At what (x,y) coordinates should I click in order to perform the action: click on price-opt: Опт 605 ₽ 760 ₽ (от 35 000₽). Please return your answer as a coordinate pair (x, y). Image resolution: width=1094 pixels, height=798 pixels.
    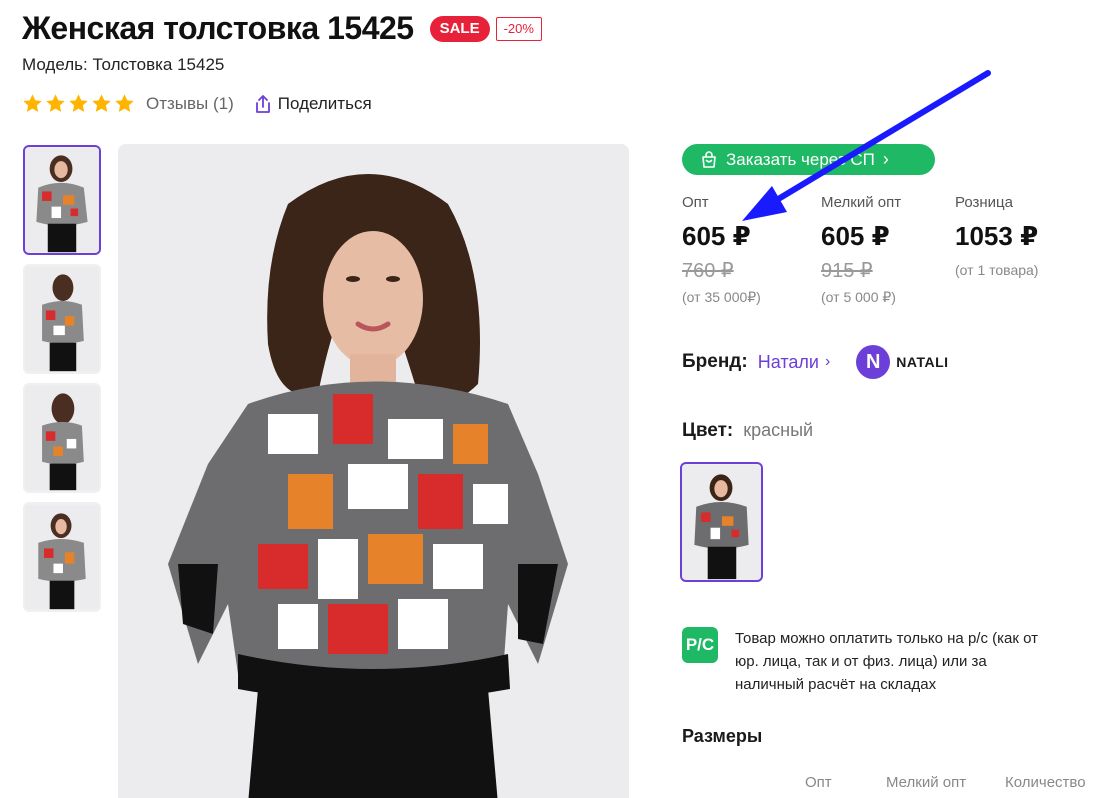
    Looking at the image, I should click on (721, 250).